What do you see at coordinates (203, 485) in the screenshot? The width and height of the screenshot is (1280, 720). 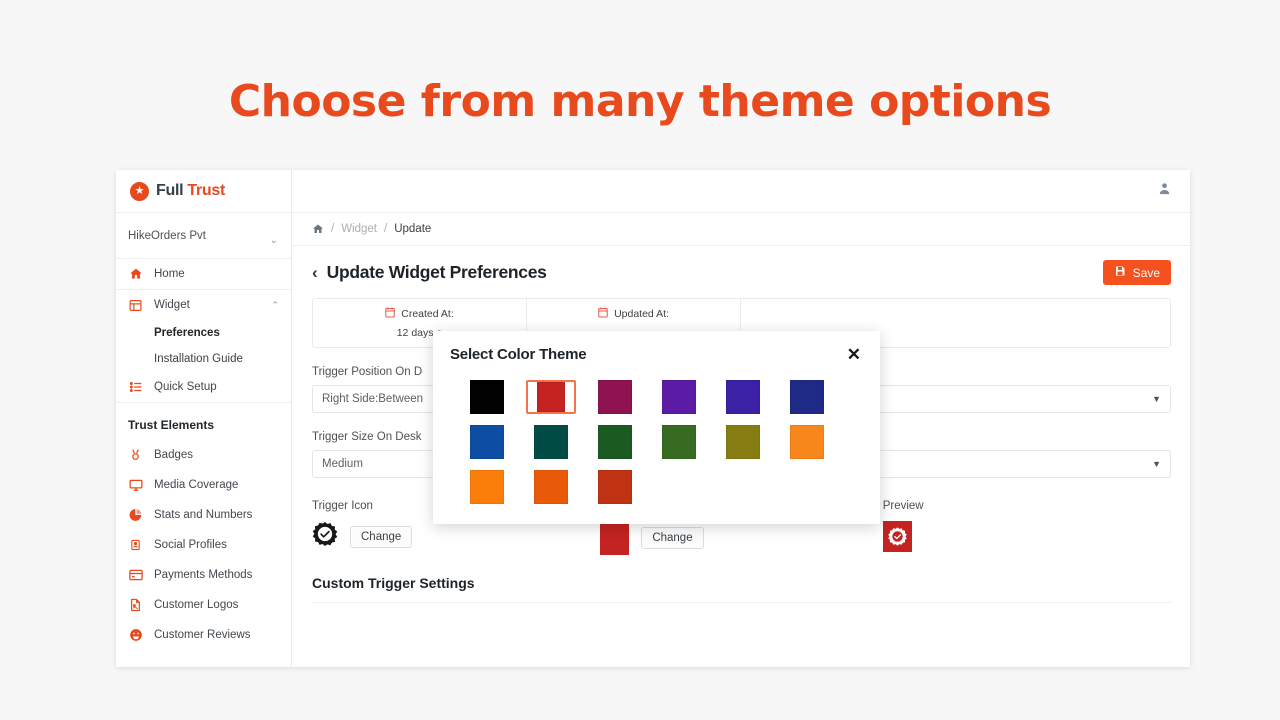 I see `sidebar-item-media-coverage: Media Coverage` at bounding box center [203, 485].